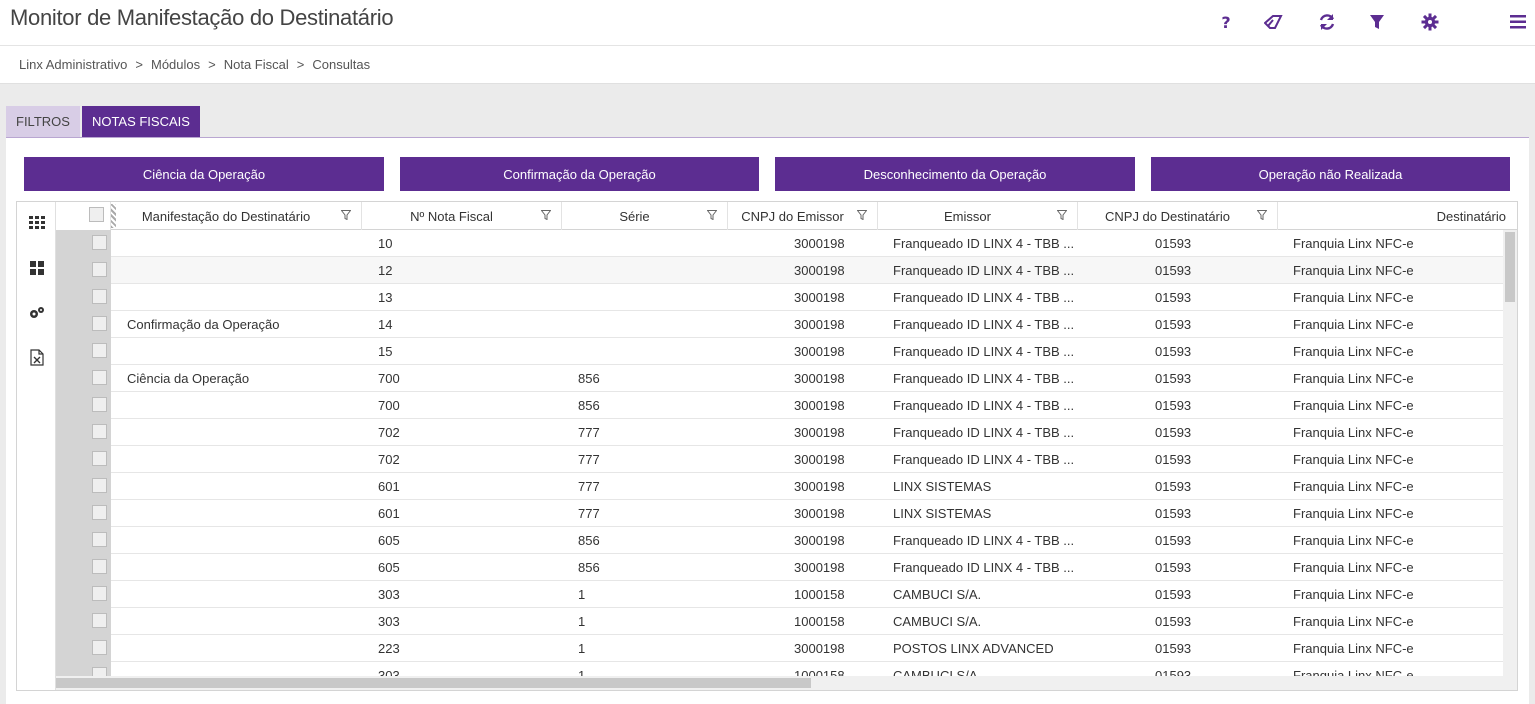  I want to click on breadcrumb-consultas: Consultas, so click(341, 64).